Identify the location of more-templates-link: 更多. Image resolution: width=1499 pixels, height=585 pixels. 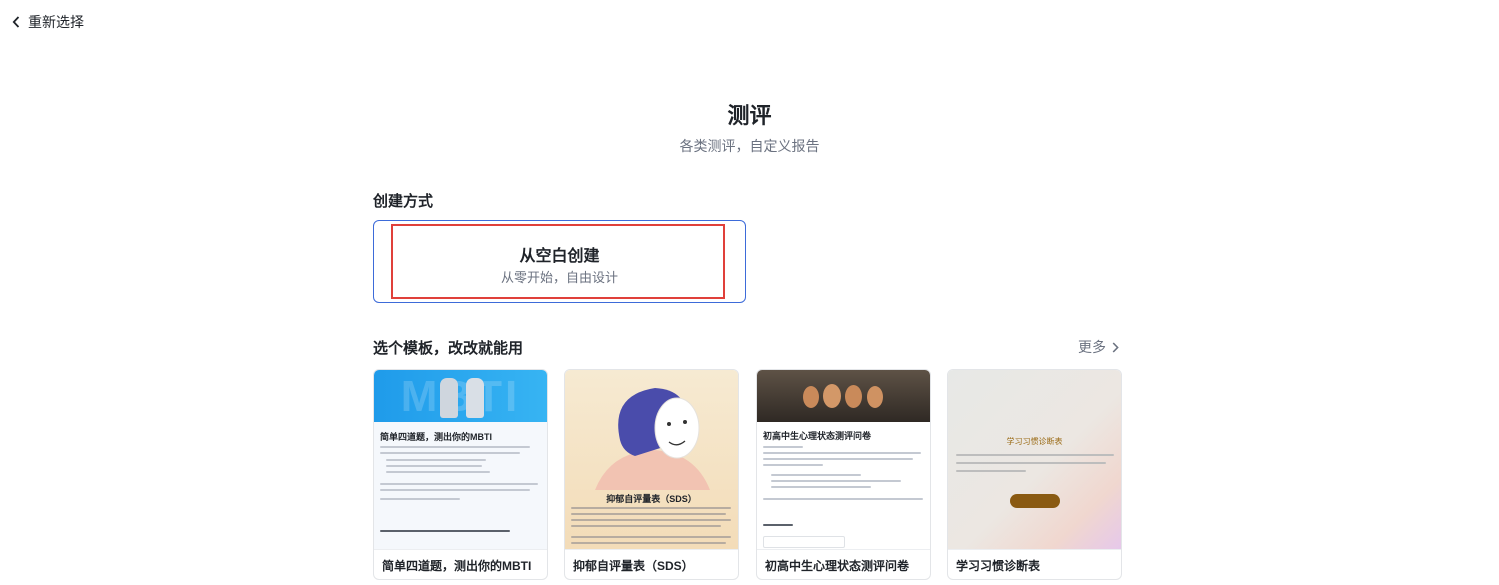
(1098, 347).